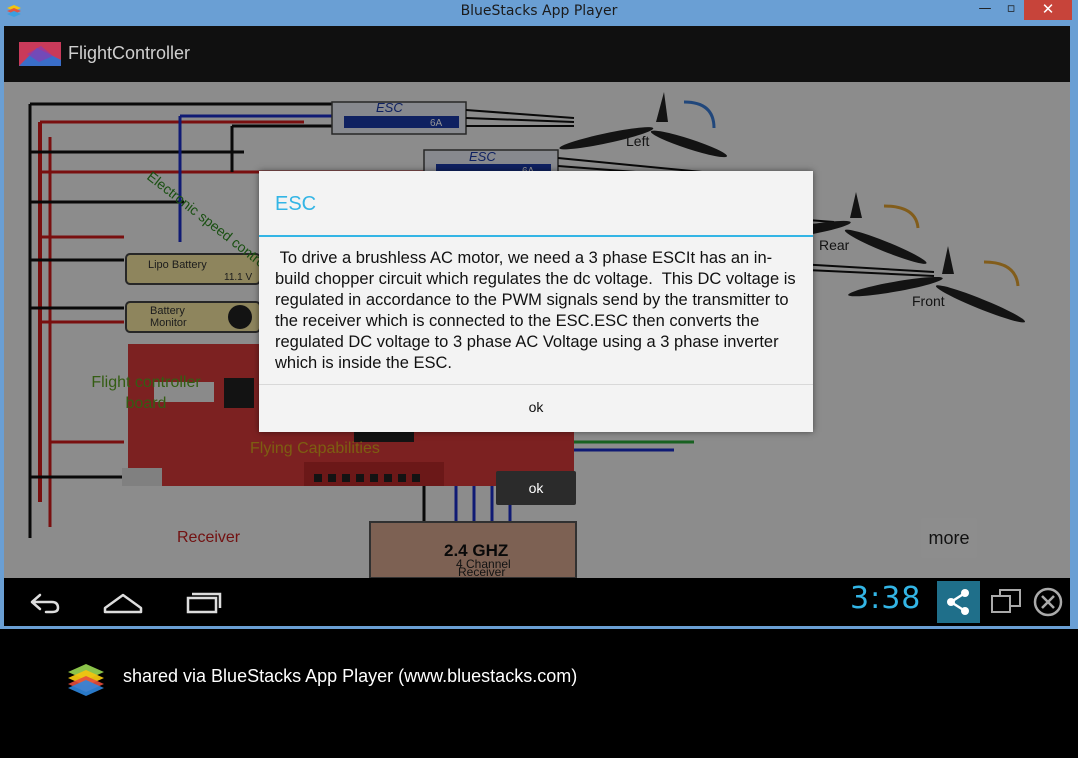 This screenshot has height=758, width=1078. I want to click on app-logo-icon, so click(40, 54).